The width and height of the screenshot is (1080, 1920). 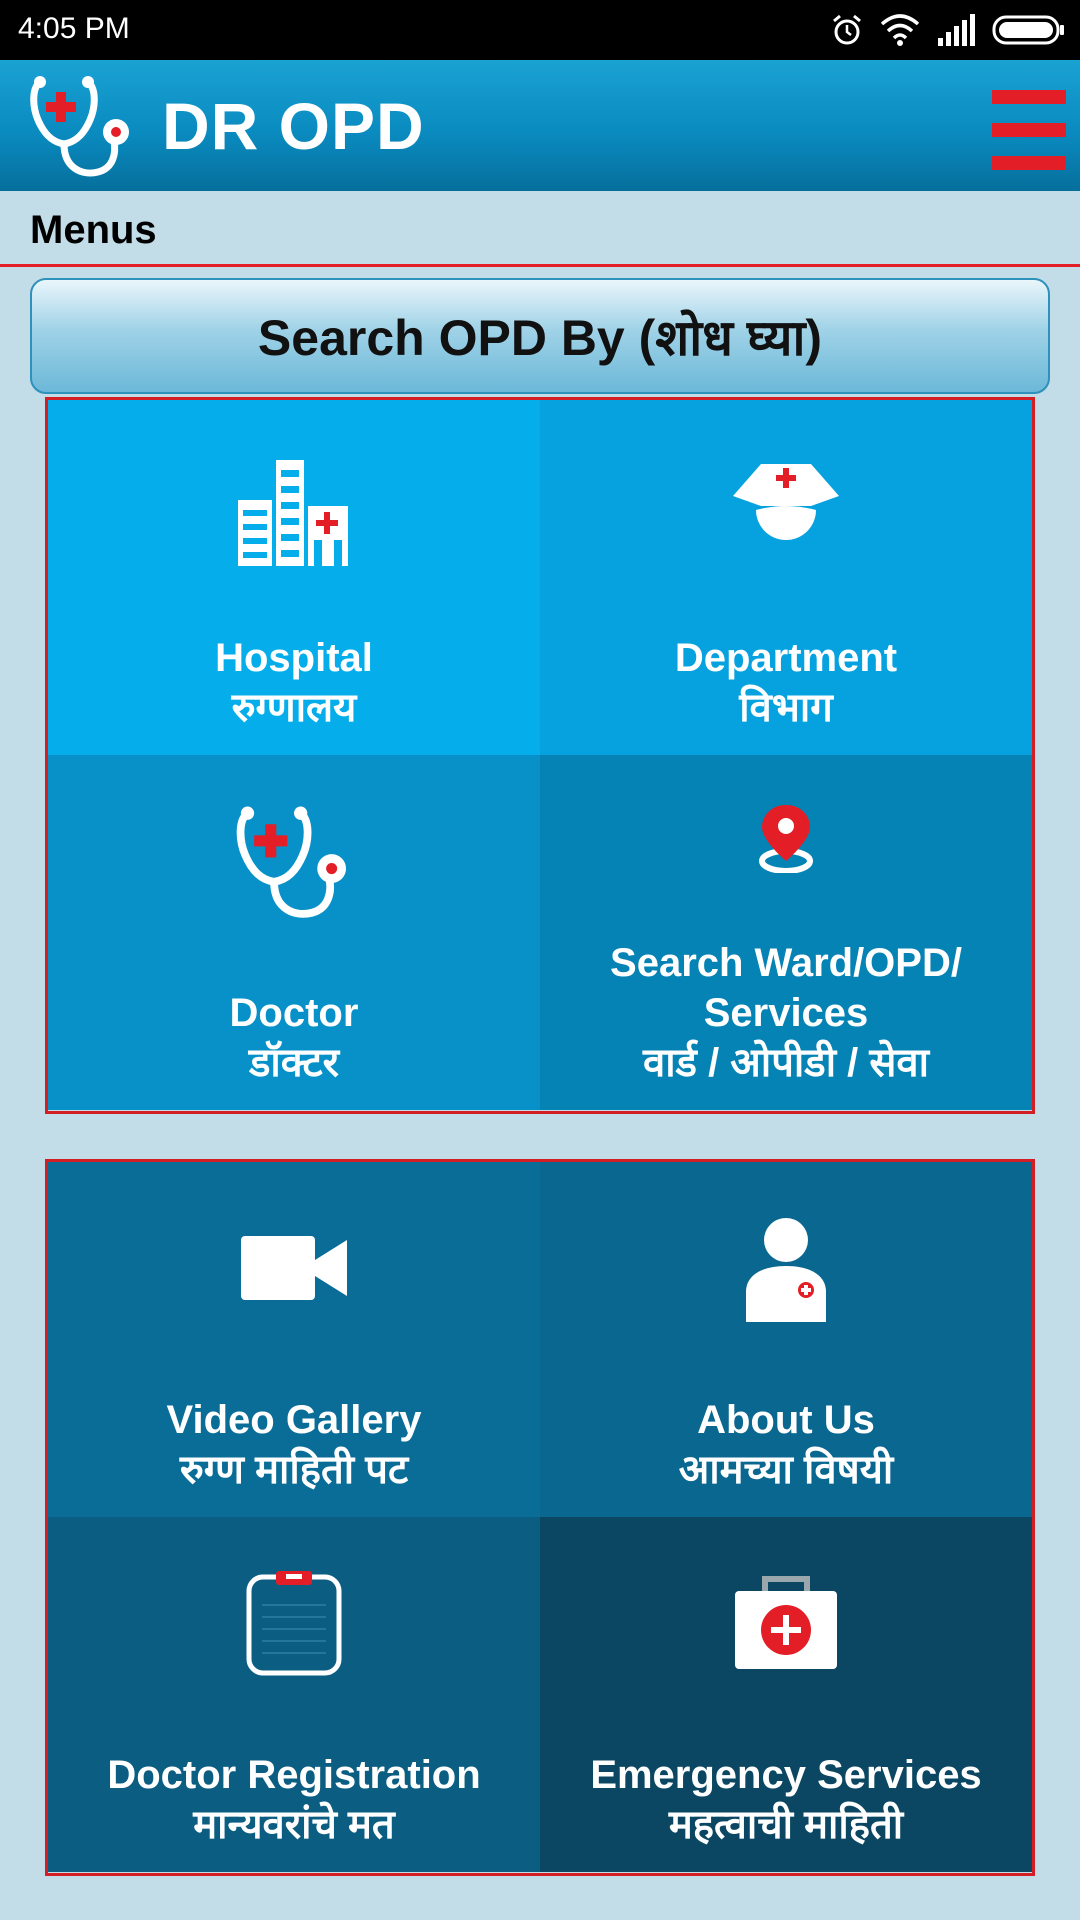 I want to click on user-medical-icon, so click(x=786, y=1270).